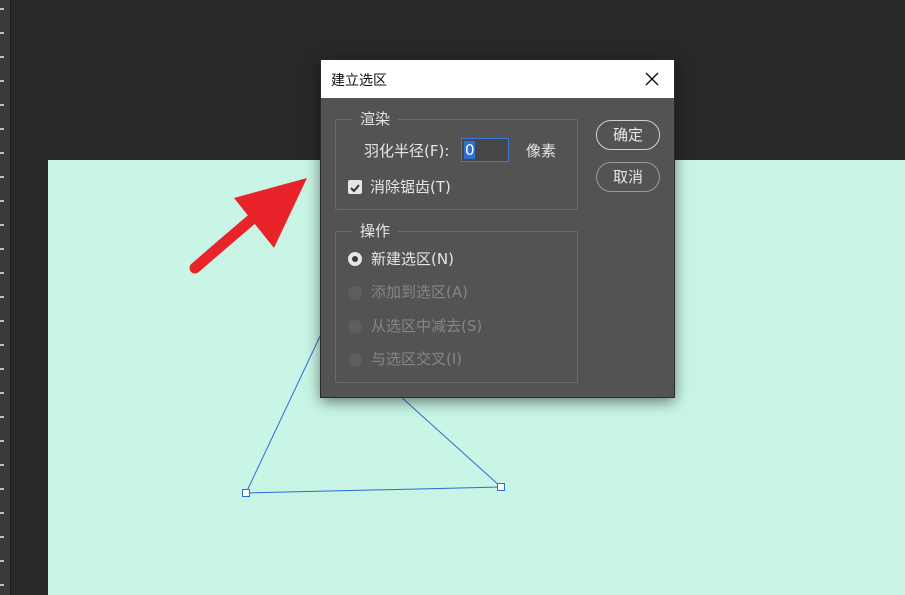  I want to click on left-ruler, so click(5, 297).